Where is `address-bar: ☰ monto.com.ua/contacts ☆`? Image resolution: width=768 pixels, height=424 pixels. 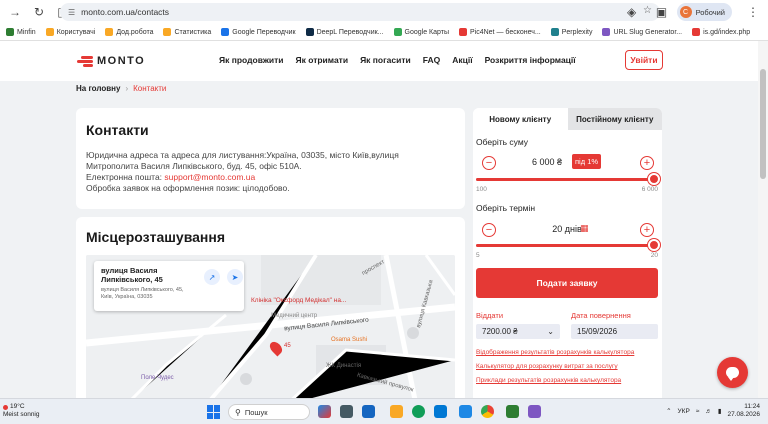
address-bar: ☰ monto.com.ua/contacts ☆ is located at coordinates (360, 12).